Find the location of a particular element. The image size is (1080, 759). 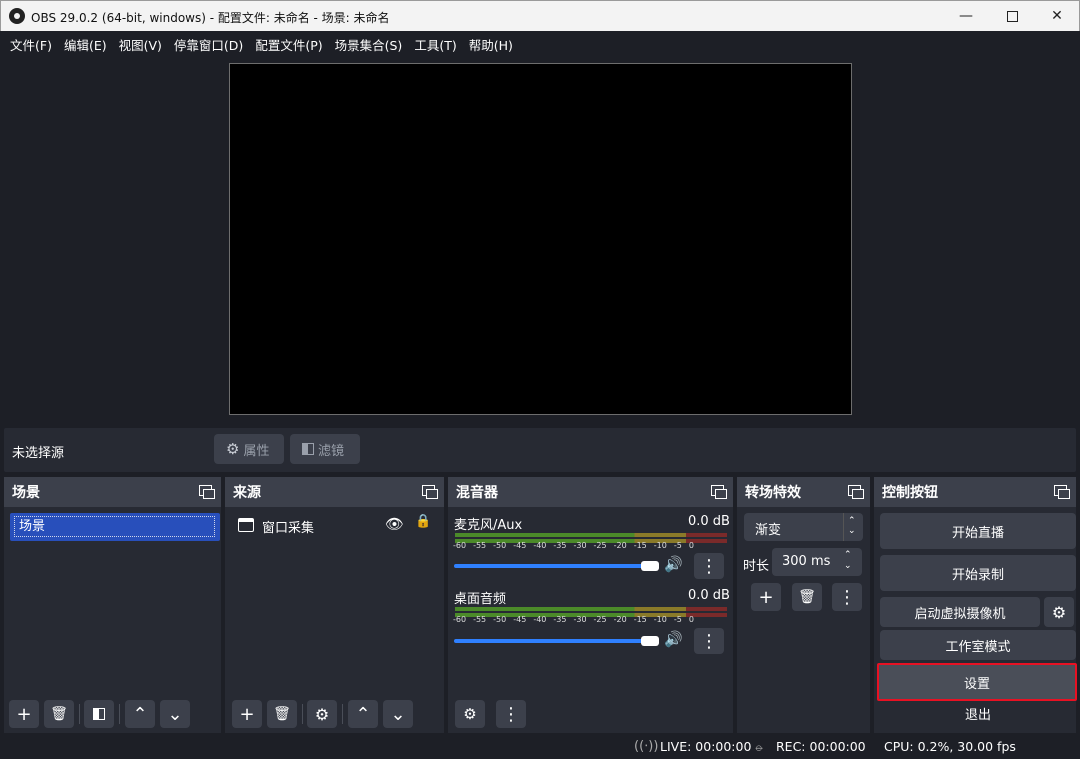

source-list-item: 窗口采集 👁 🔒 is located at coordinates (334, 525).